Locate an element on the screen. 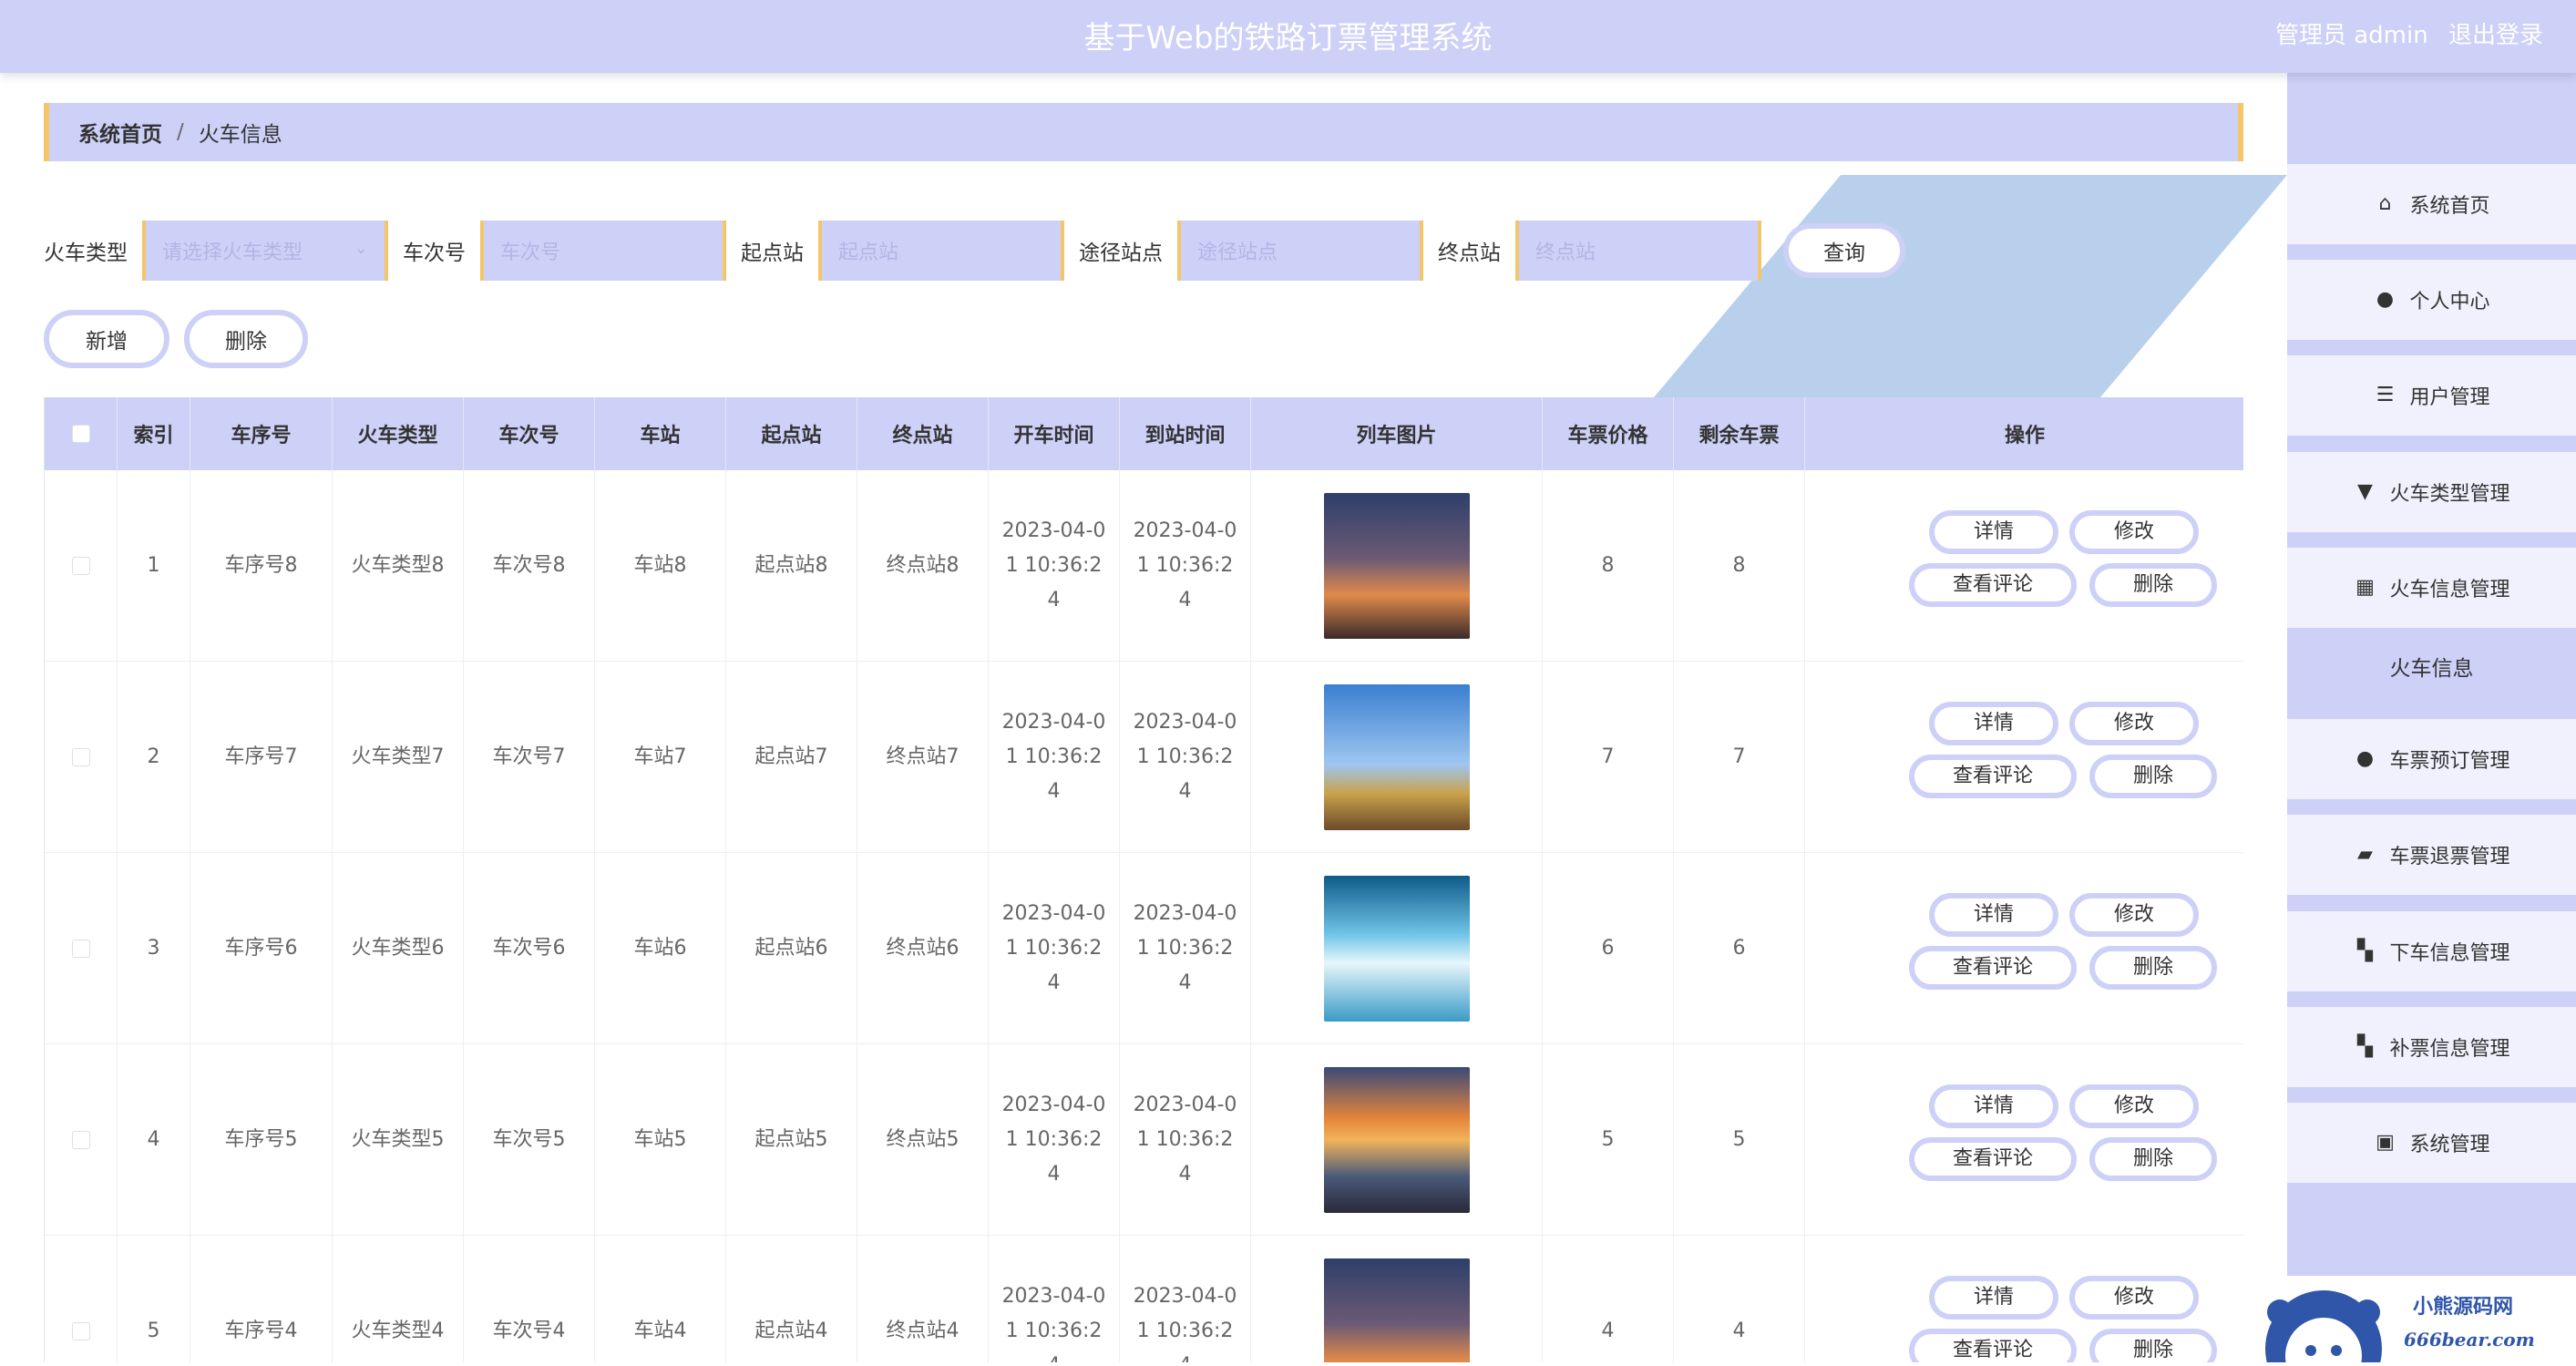 The width and height of the screenshot is (2576, 1366). sidebar-item: ▰ 车票退票管理 is located at coordinates (2431, 855).